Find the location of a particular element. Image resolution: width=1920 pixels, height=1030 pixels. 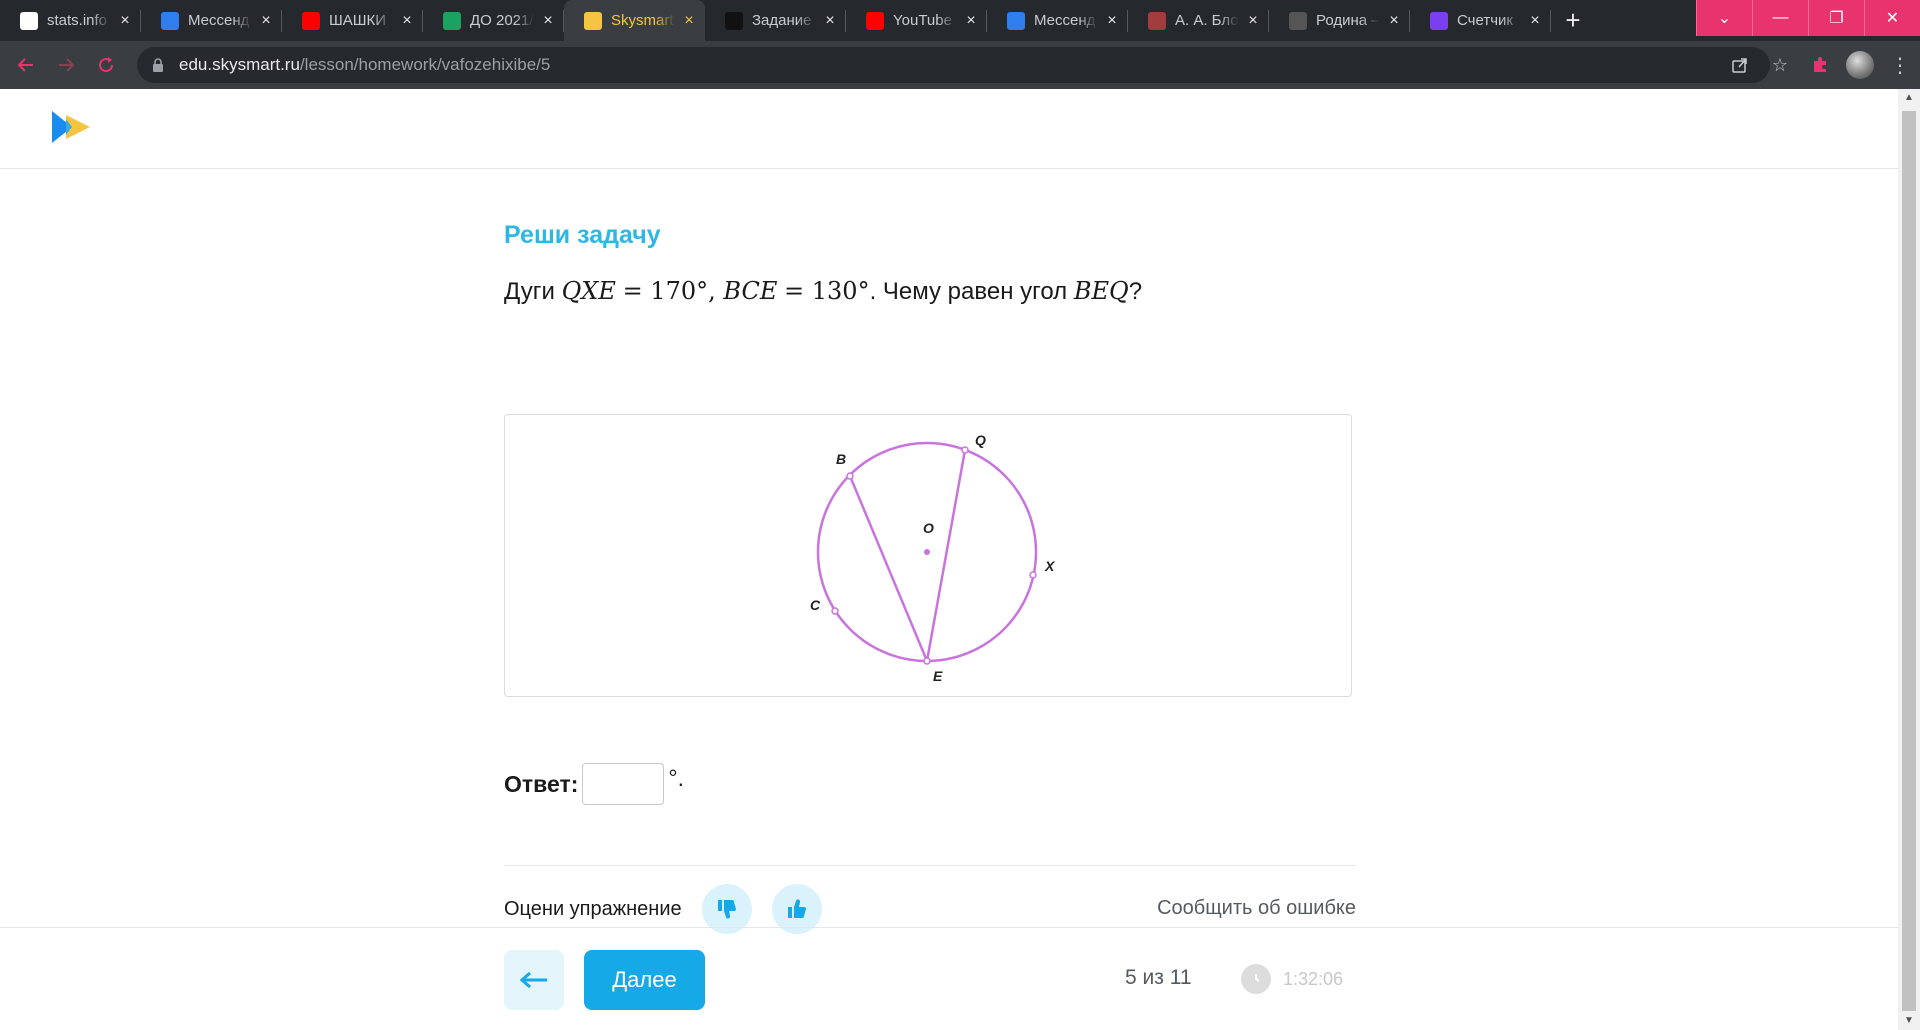

point-c is located at coordinates (835, 611).